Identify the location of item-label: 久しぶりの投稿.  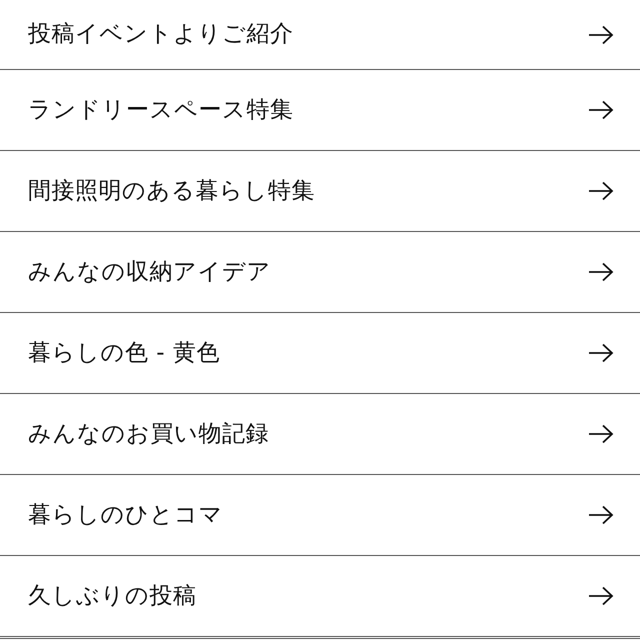
(112, 596).